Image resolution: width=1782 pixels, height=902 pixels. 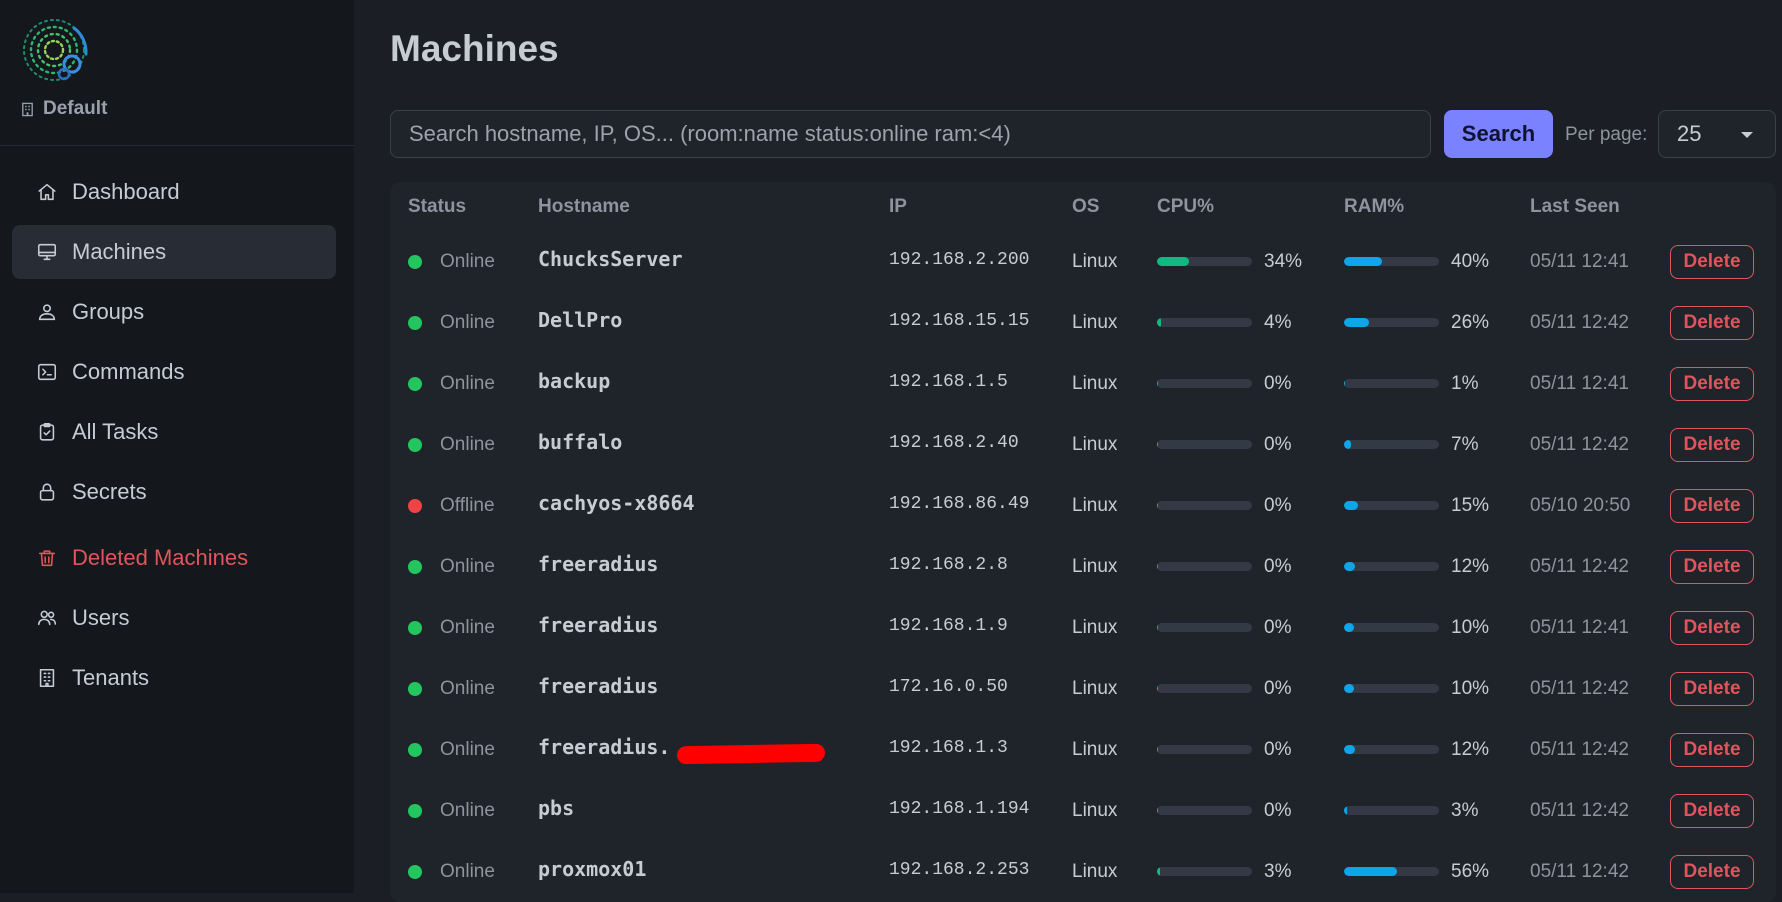 I want to click on column-header: CPU%, so click(x=1185, y=207).